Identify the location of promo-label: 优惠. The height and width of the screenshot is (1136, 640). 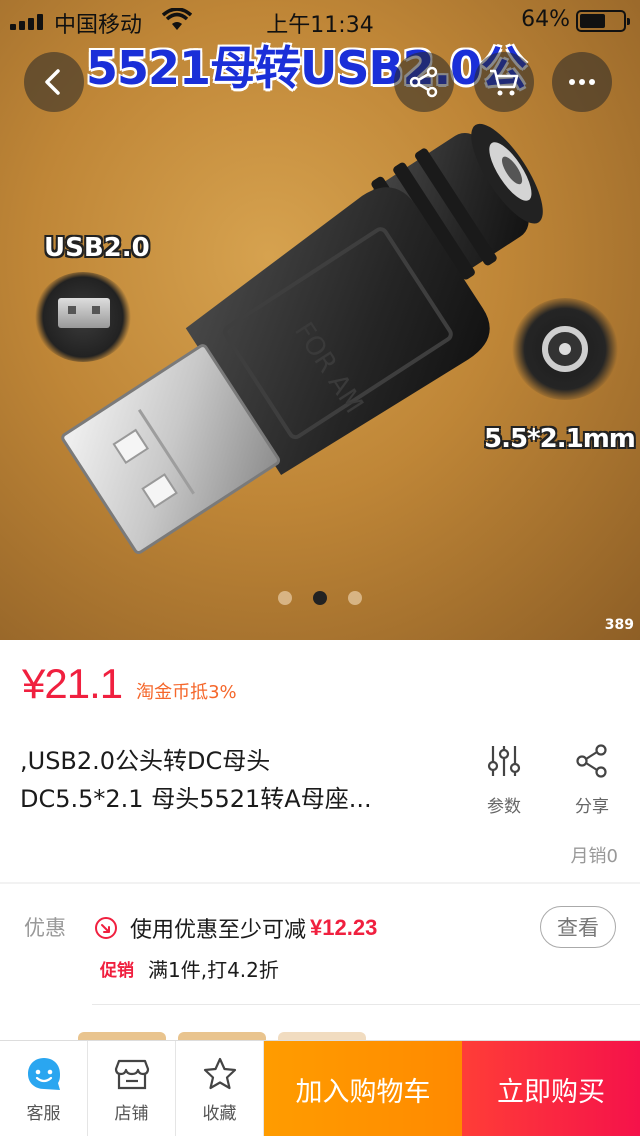
(45, 928).